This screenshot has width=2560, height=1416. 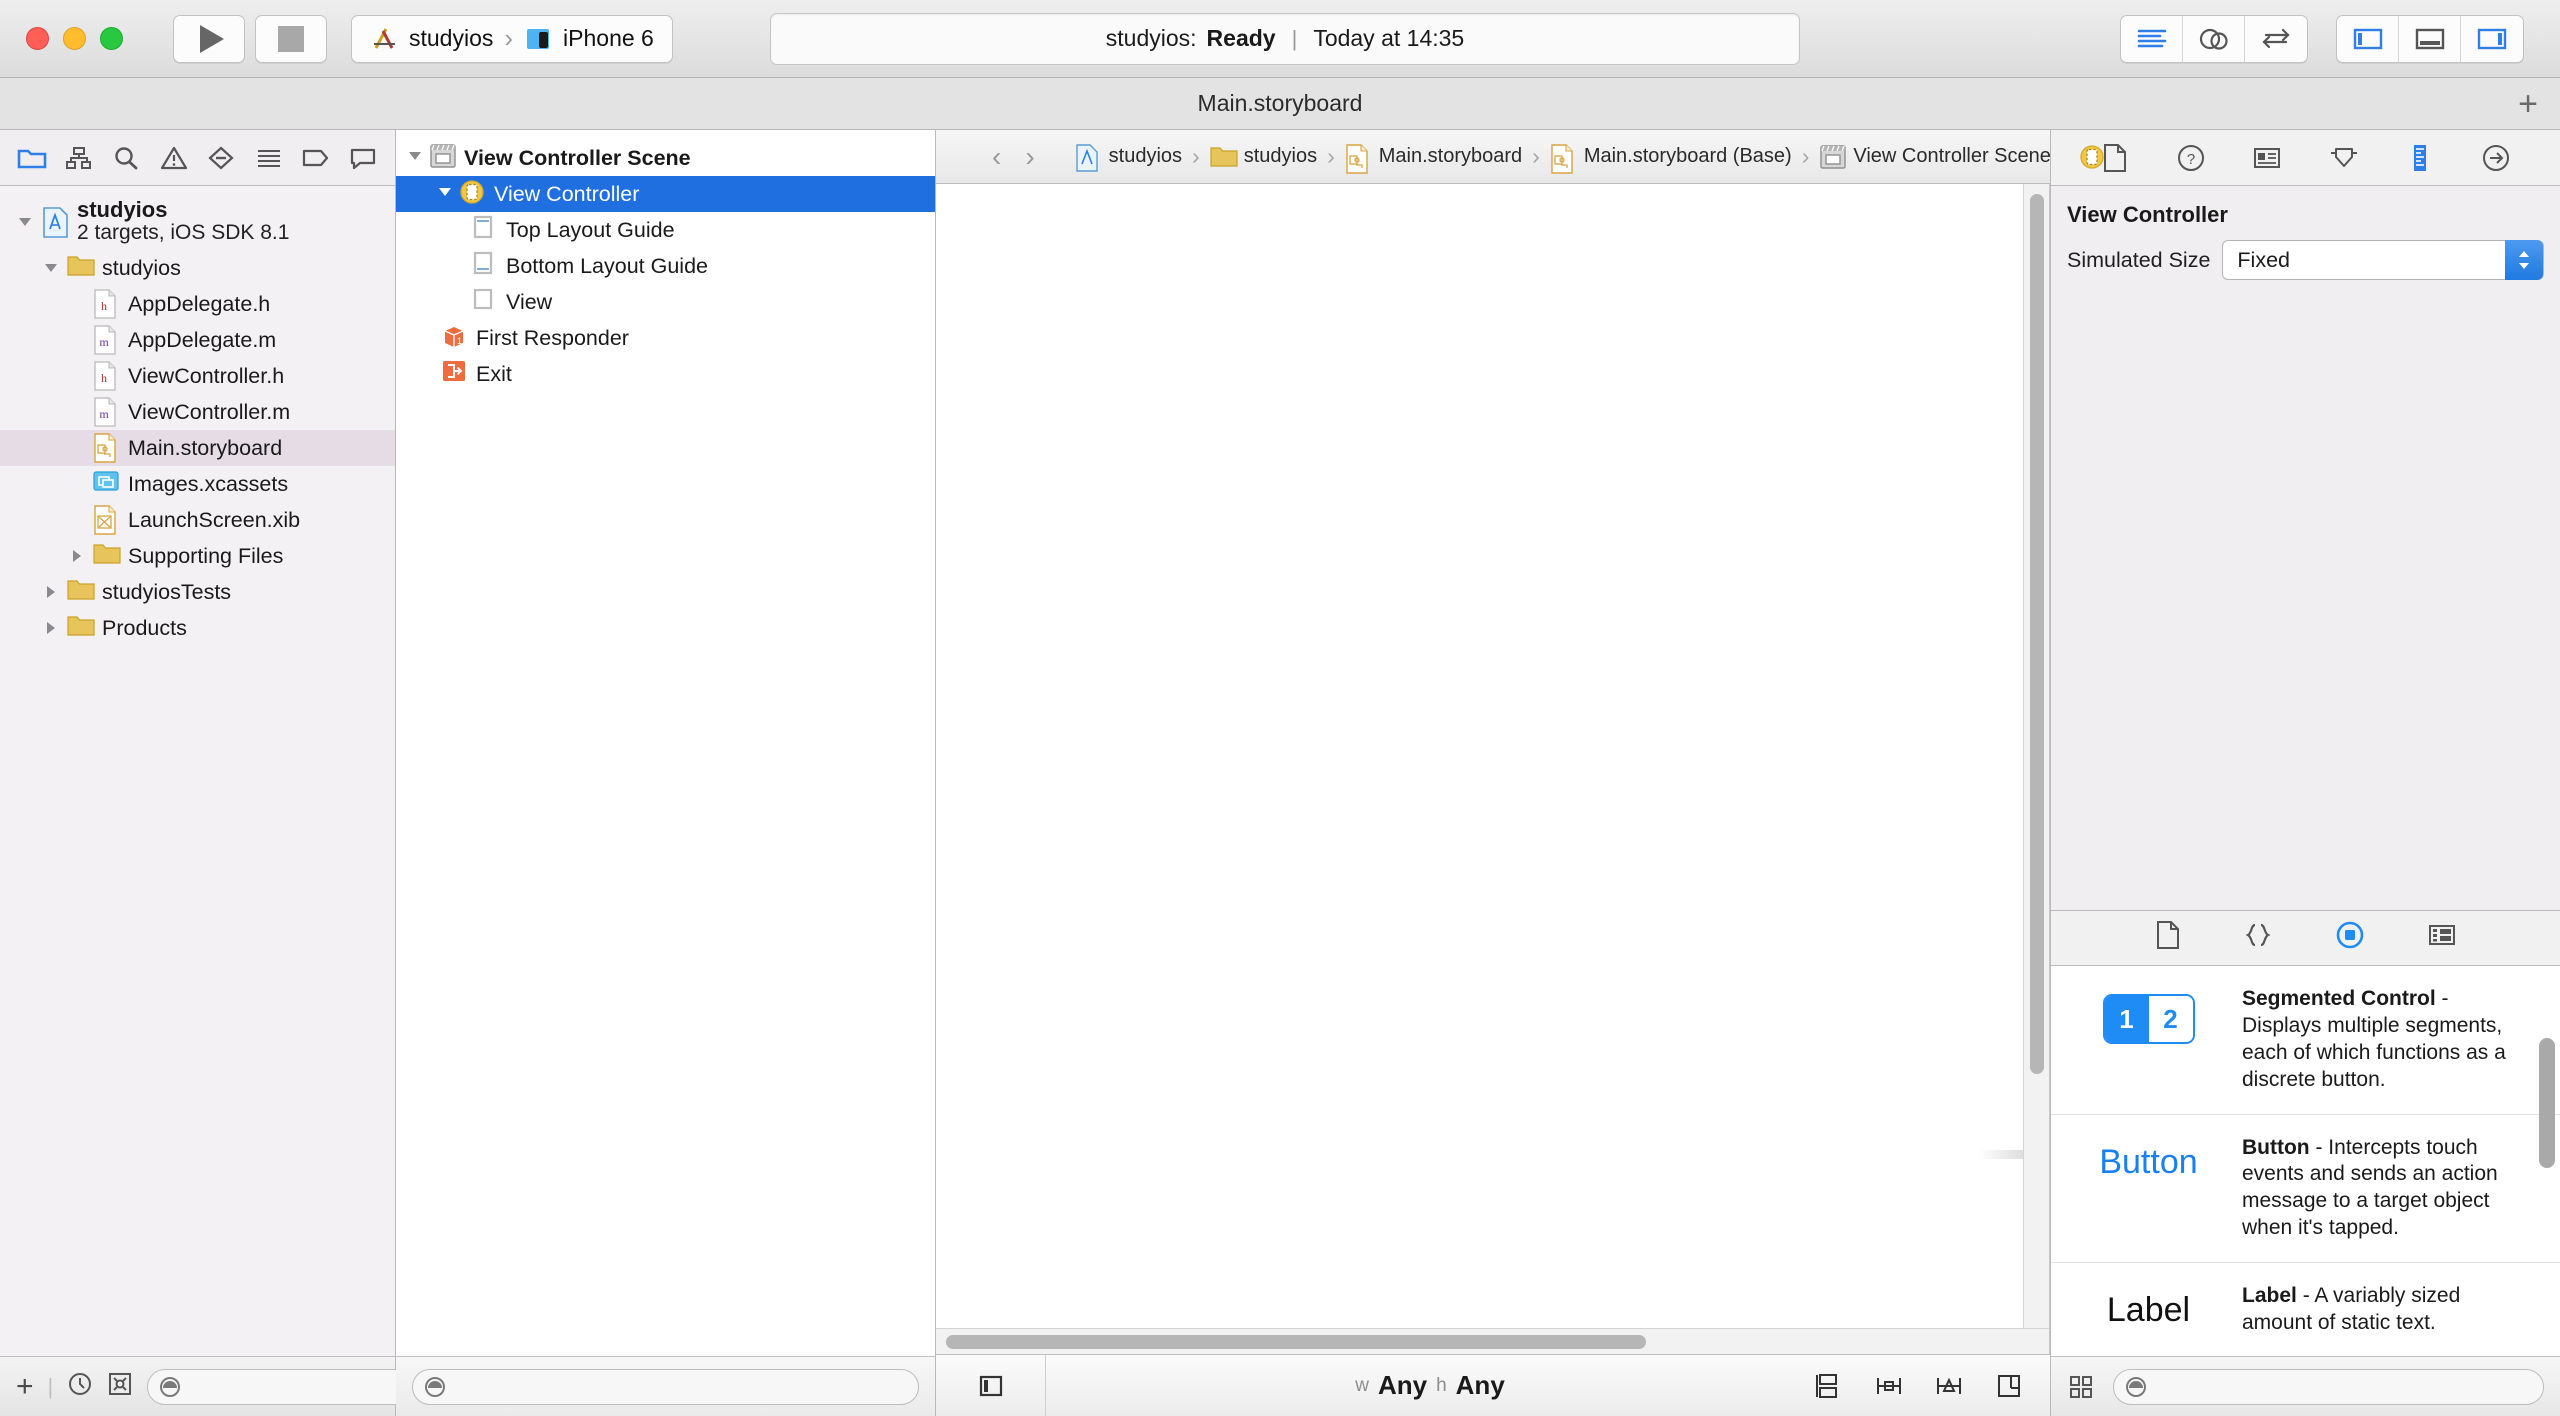 I want to click on svg-text: h, so click(x=104, y=306).